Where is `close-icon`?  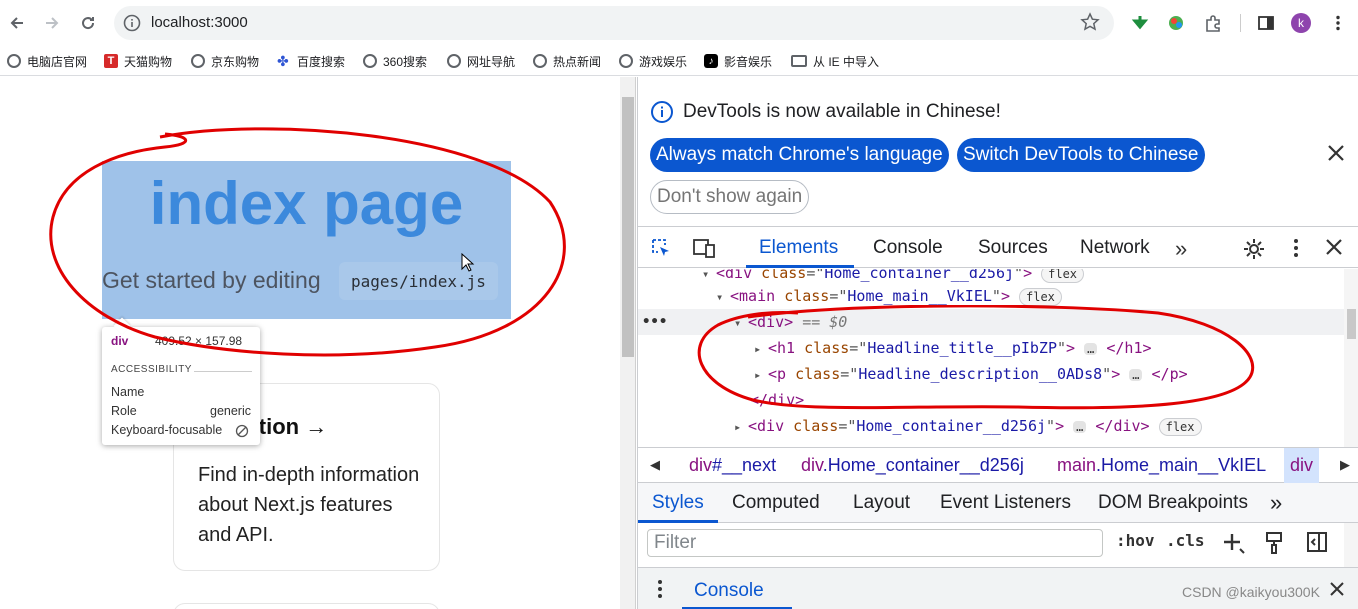 close-icon is located at coordinates (1336, 155).